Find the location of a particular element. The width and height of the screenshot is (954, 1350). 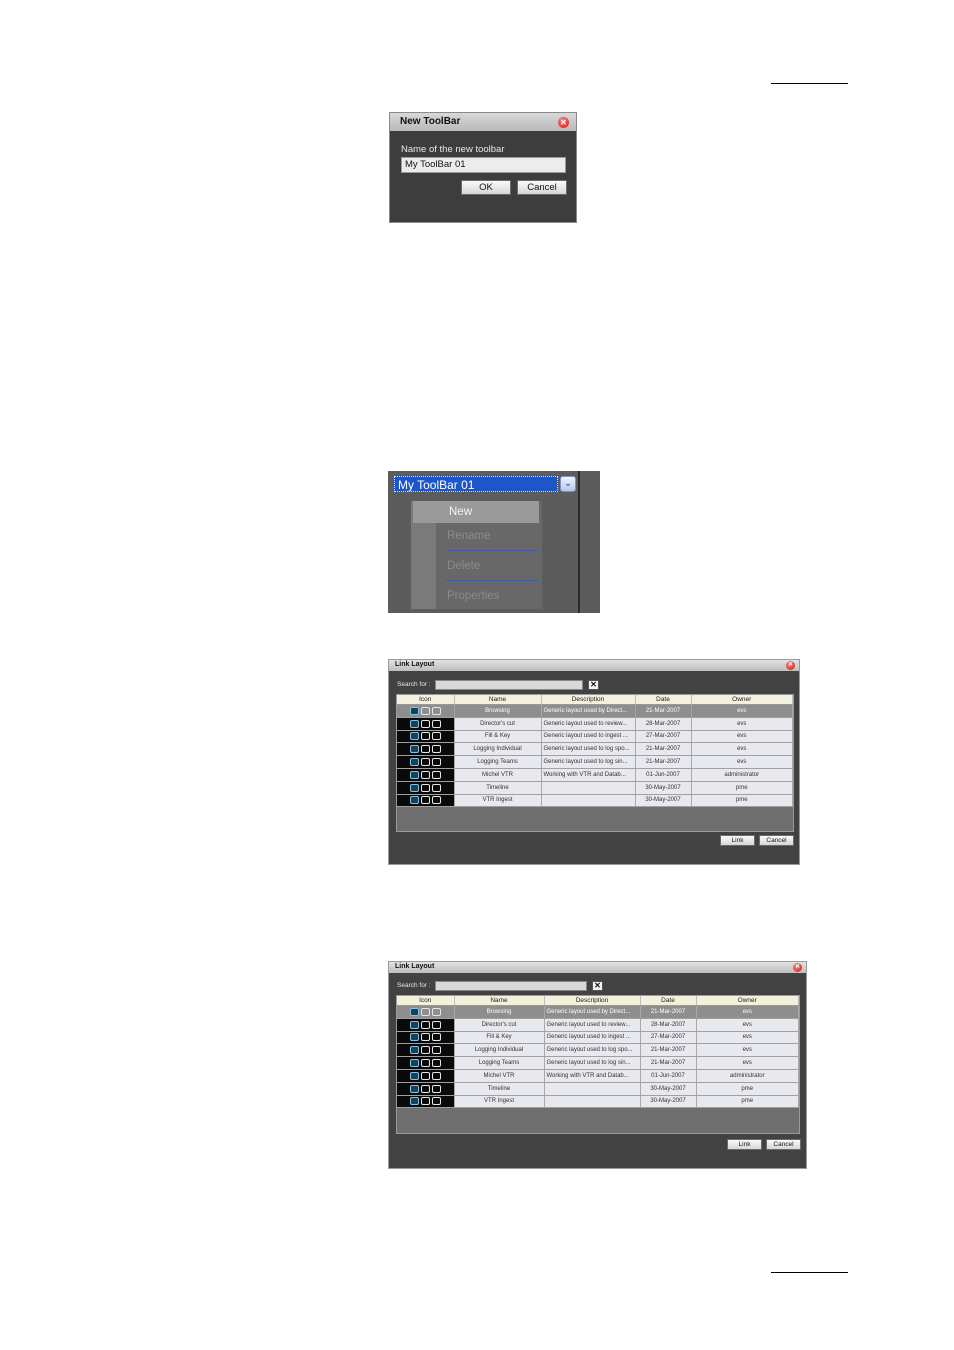

menu-item-rename: Rename is located at coordinates (476, 536).